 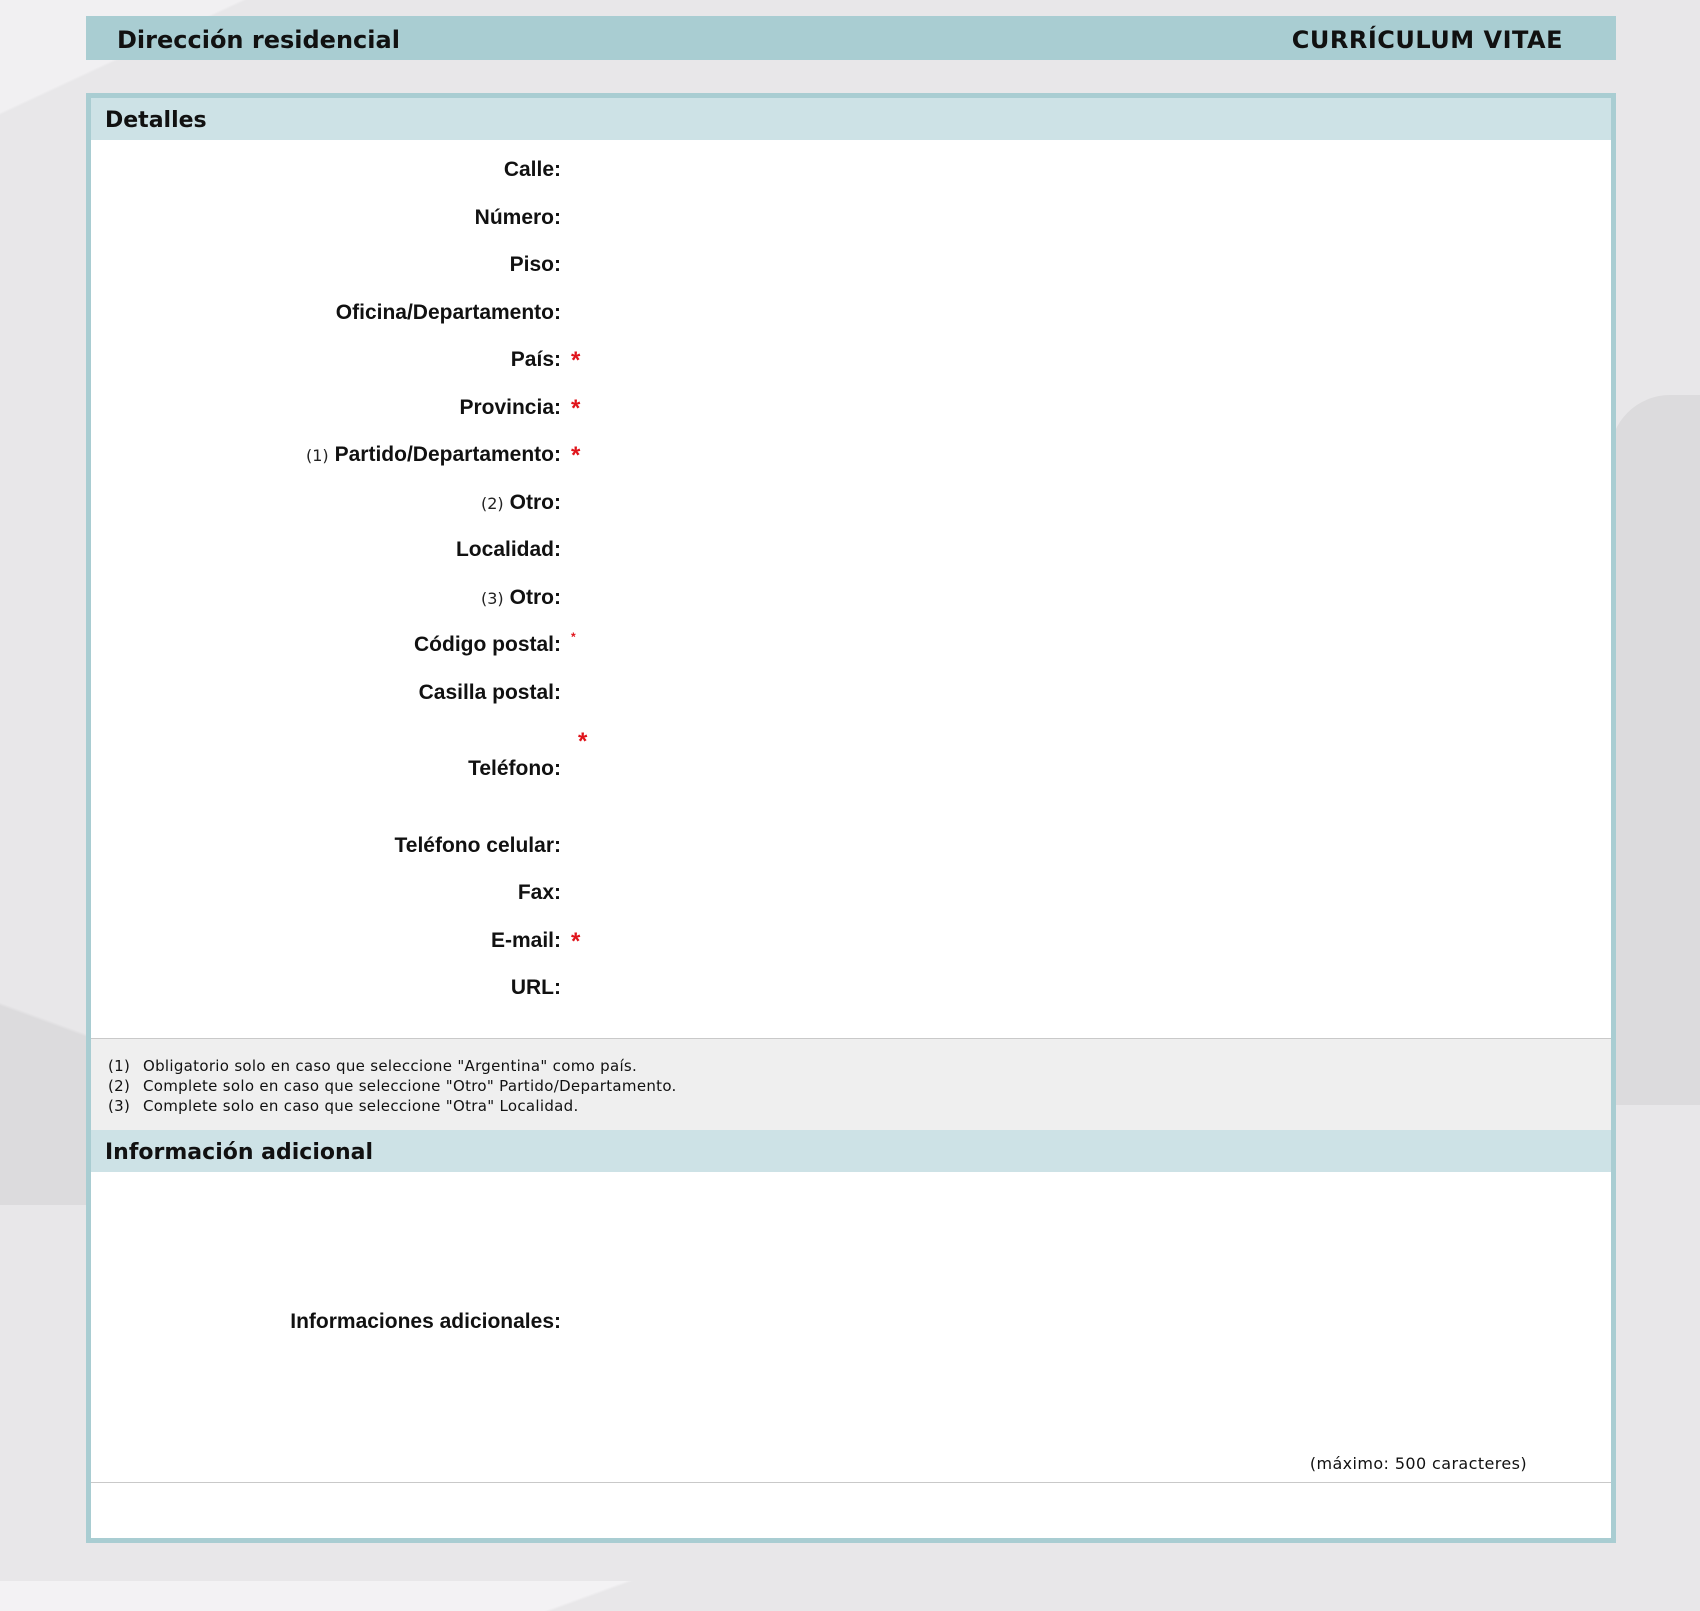 What do you see at coordinates (851, 696) in the screenshot?
I see `field-row-casilla-postal: Casilla postal:` at bounding box center [851, 696].